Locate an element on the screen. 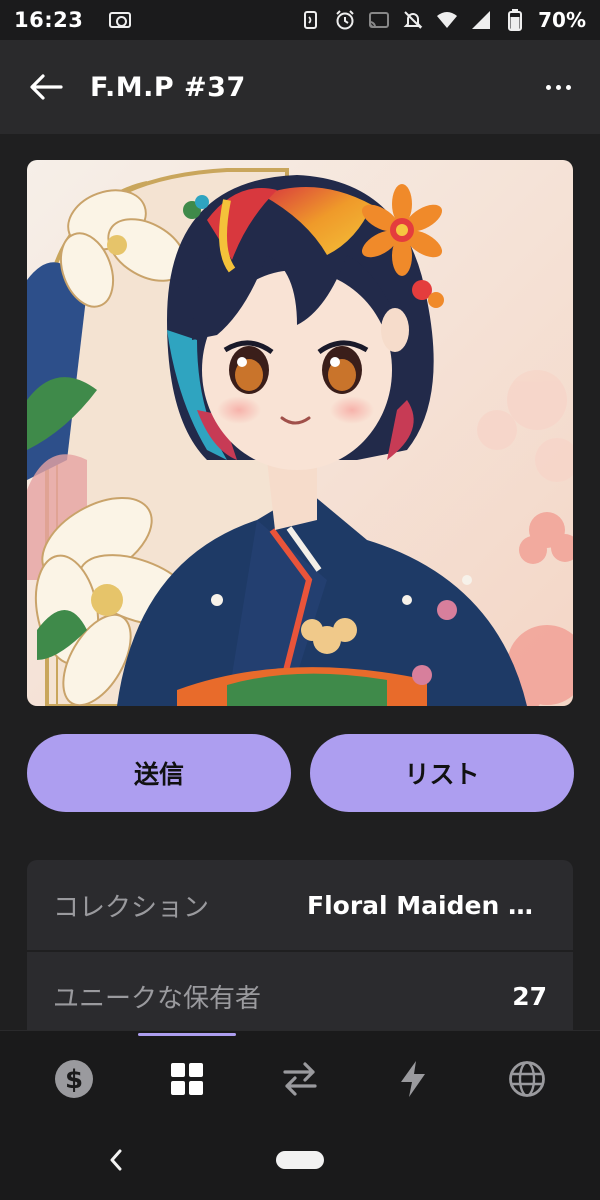 The height and width of the screenshot is (1200, 600). tab-wallet: $ is located at coordinates (74, 1079).